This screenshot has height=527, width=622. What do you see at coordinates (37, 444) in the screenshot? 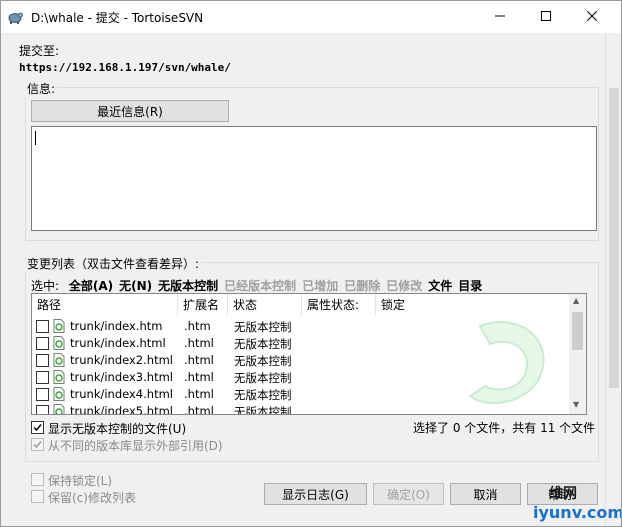
I see `checkbox-checked-disabled-icon` at bounding box center [37, 444].